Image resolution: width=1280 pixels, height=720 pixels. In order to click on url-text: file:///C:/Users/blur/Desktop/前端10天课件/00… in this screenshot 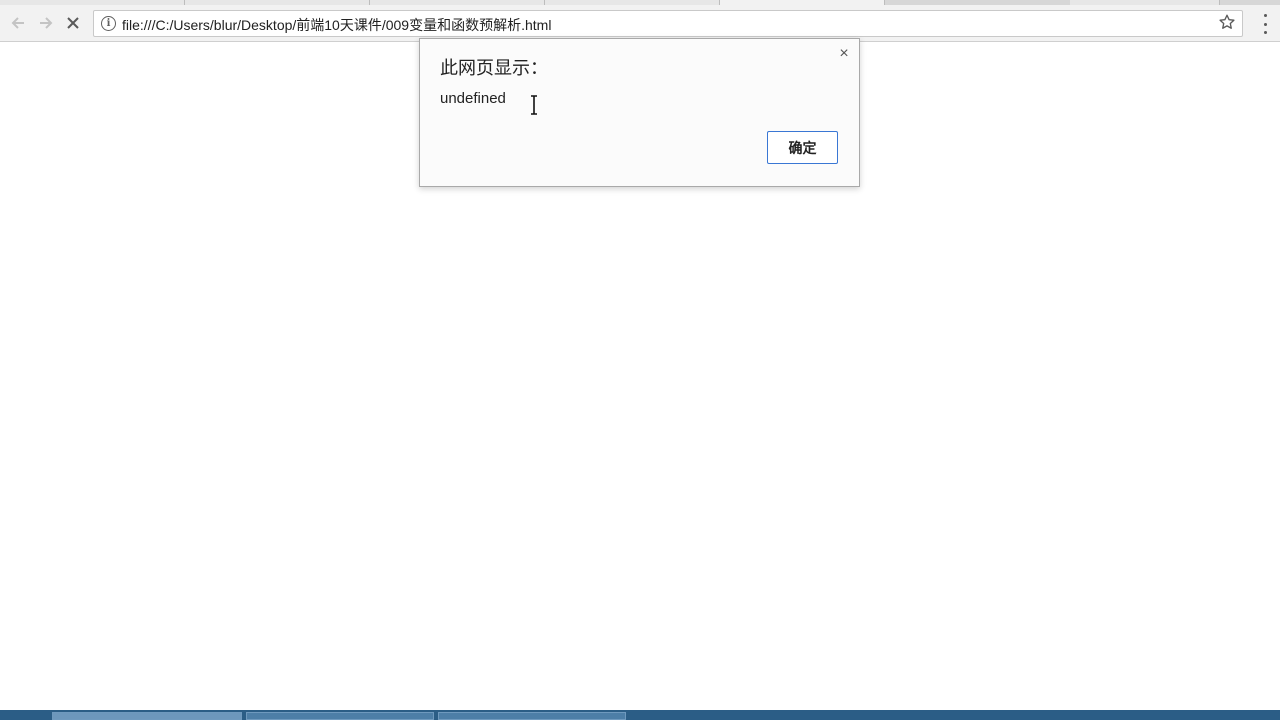, I will do `click(336, 25)`.